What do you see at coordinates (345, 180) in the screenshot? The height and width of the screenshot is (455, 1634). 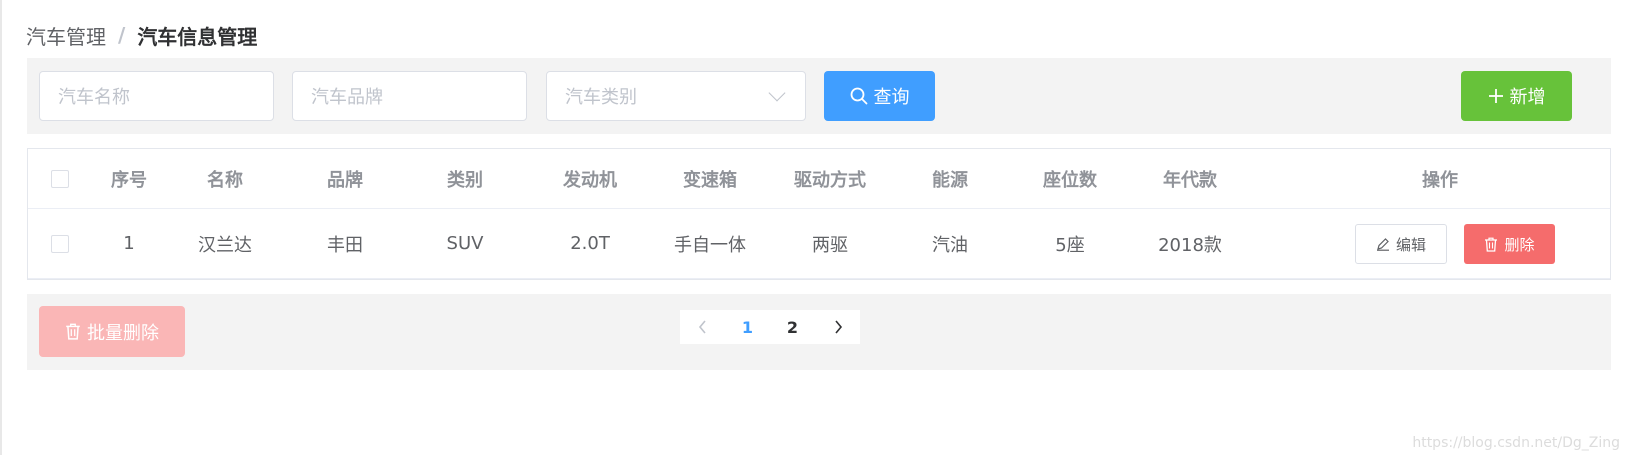 I see `header-brand: 品牌` at bounding box center [345, 180].